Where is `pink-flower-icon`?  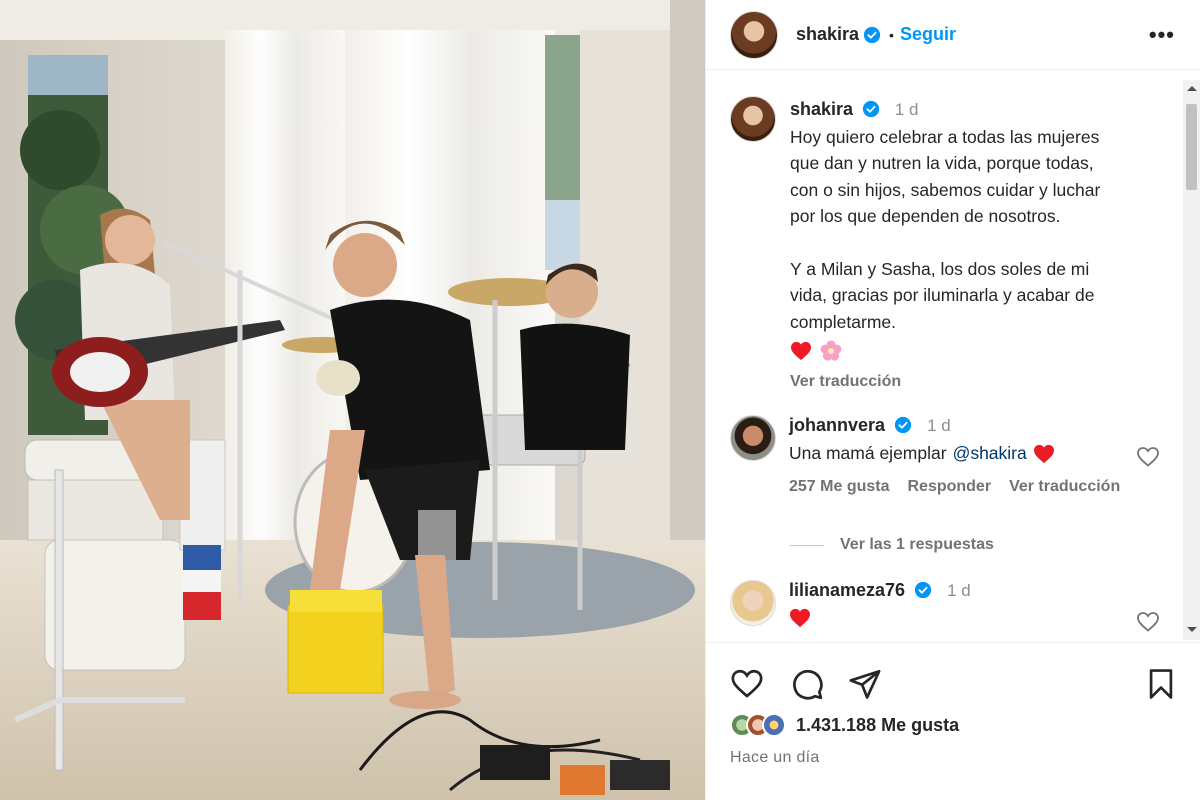 pink-flower-icon is located at coordinates (831, 350).